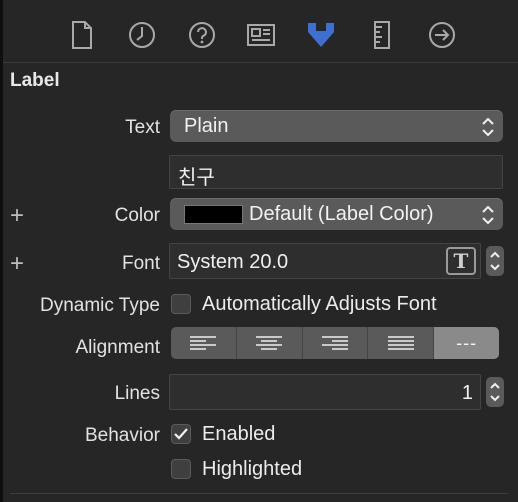 The image size is (518, 502). I want to click on enabled-checkbox-label: Enabled, so click(239, 434).